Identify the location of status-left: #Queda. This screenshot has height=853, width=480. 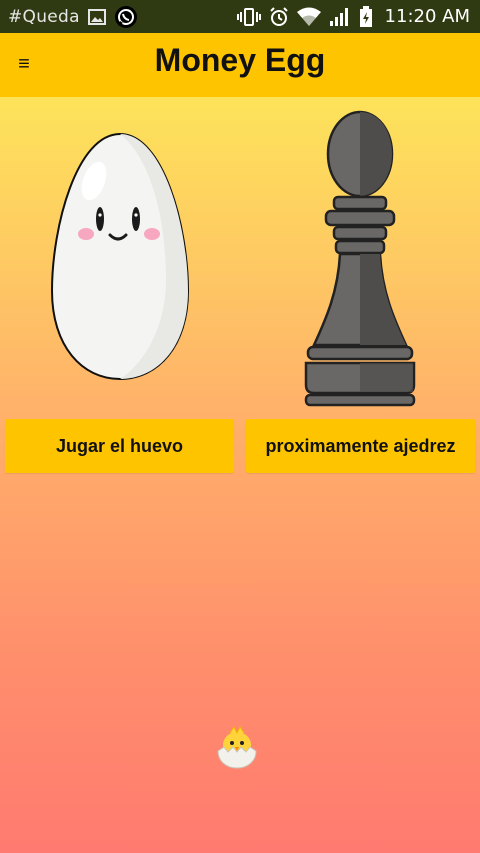
(73, 17).